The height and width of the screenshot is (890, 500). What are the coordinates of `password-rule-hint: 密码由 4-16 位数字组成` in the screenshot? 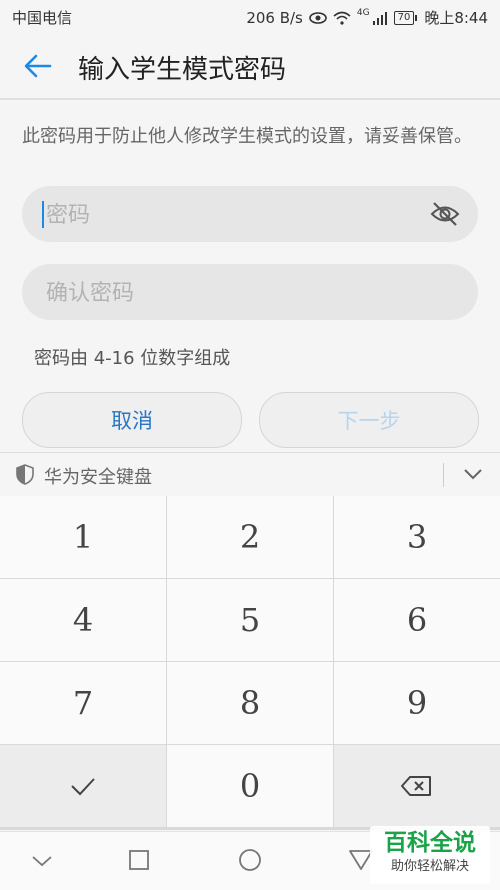 It's located at (132, 358).